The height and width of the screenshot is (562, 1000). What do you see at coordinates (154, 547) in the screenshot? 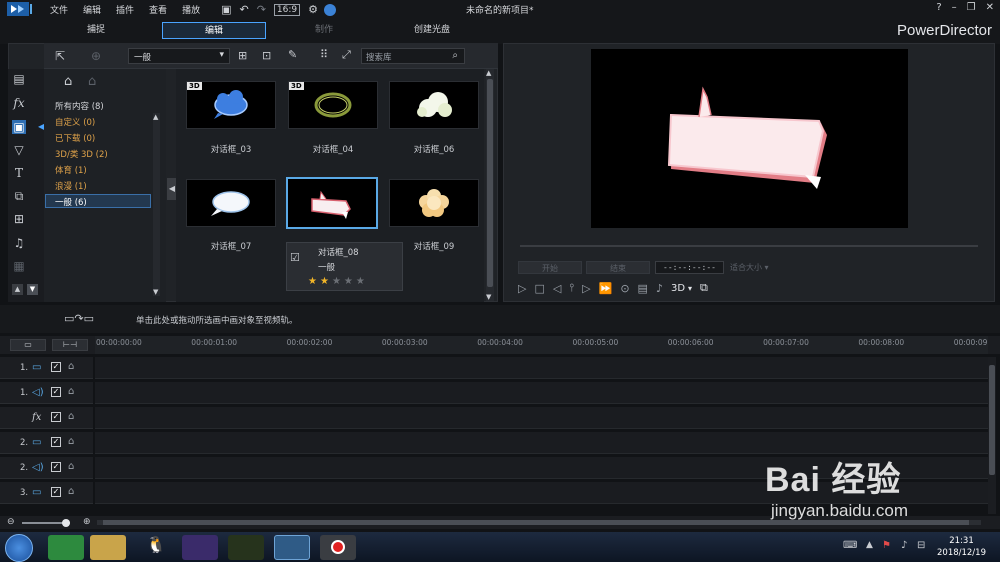
I see `taskbar-qq-icon: 🐧` at bounding box center [154, 547].